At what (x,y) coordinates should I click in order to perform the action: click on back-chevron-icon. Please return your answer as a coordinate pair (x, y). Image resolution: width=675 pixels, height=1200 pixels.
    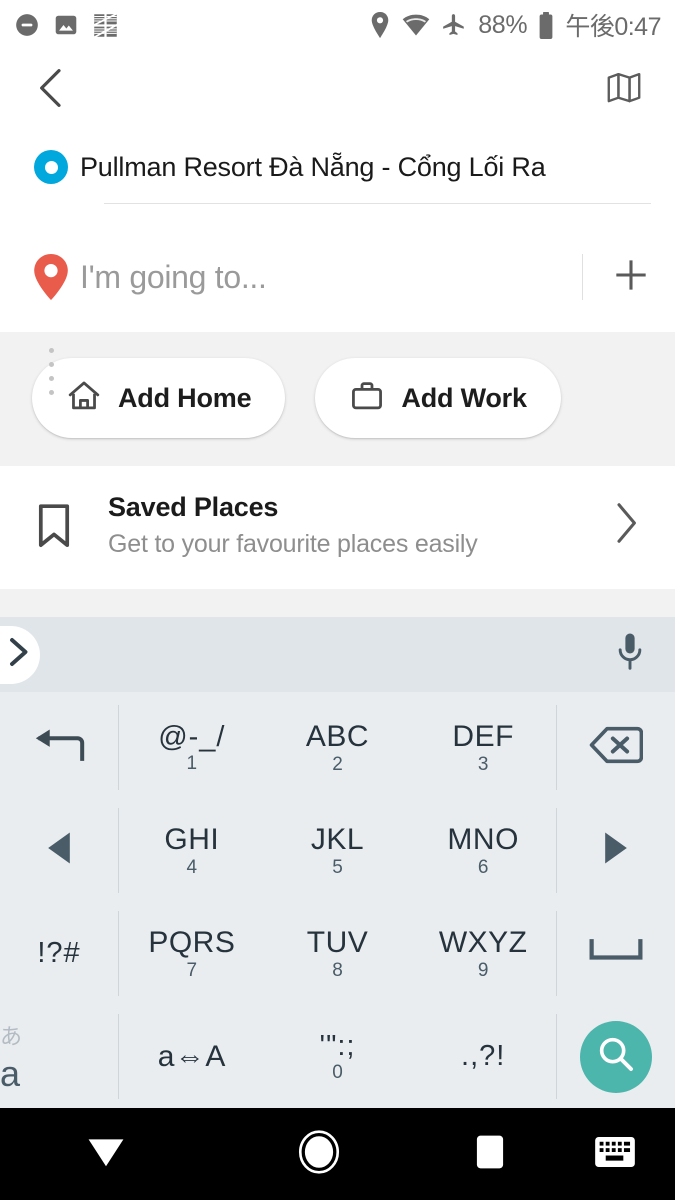
    Looking at the image, I should click on (51, 90).